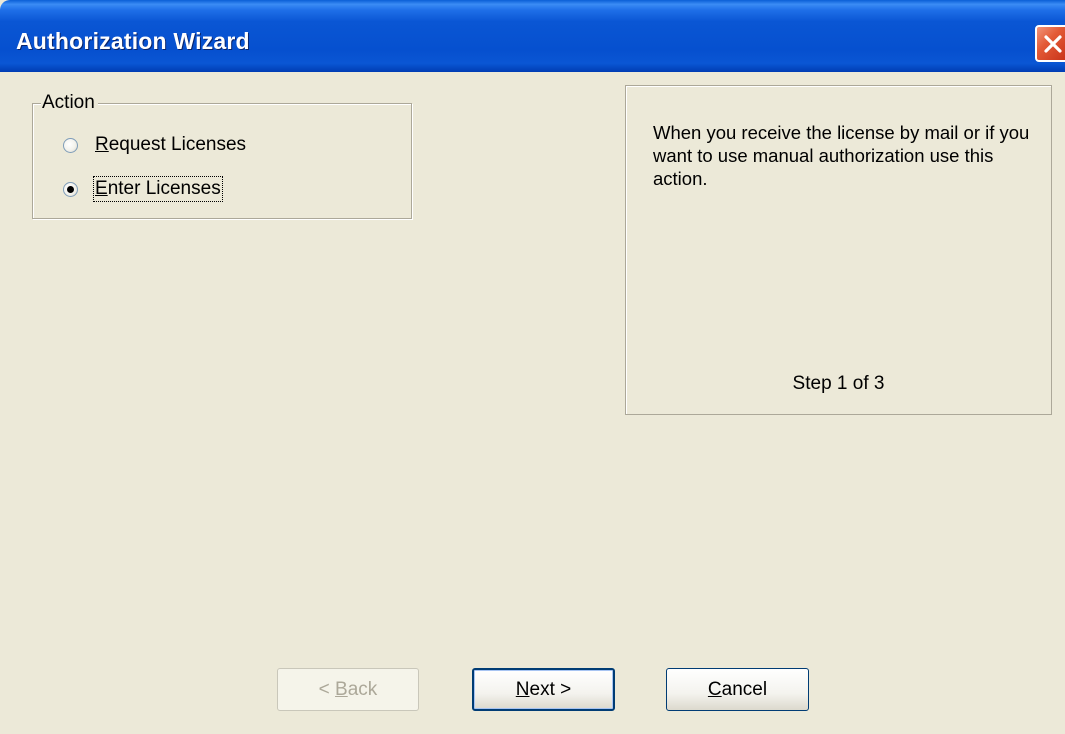 This screenshot has height=734, width=1065. Describe the element at coordinates (341, 689) in the screenshot. I see `back-button-mnemonic: B` at that location.